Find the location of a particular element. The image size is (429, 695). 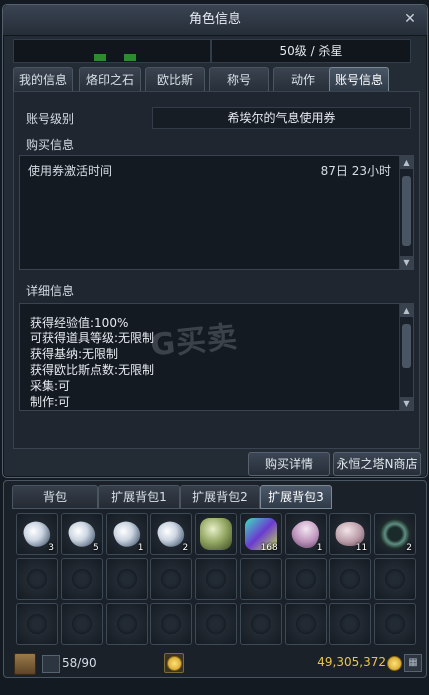

inventory-slot: 5 is located at coordinates (81, 534).